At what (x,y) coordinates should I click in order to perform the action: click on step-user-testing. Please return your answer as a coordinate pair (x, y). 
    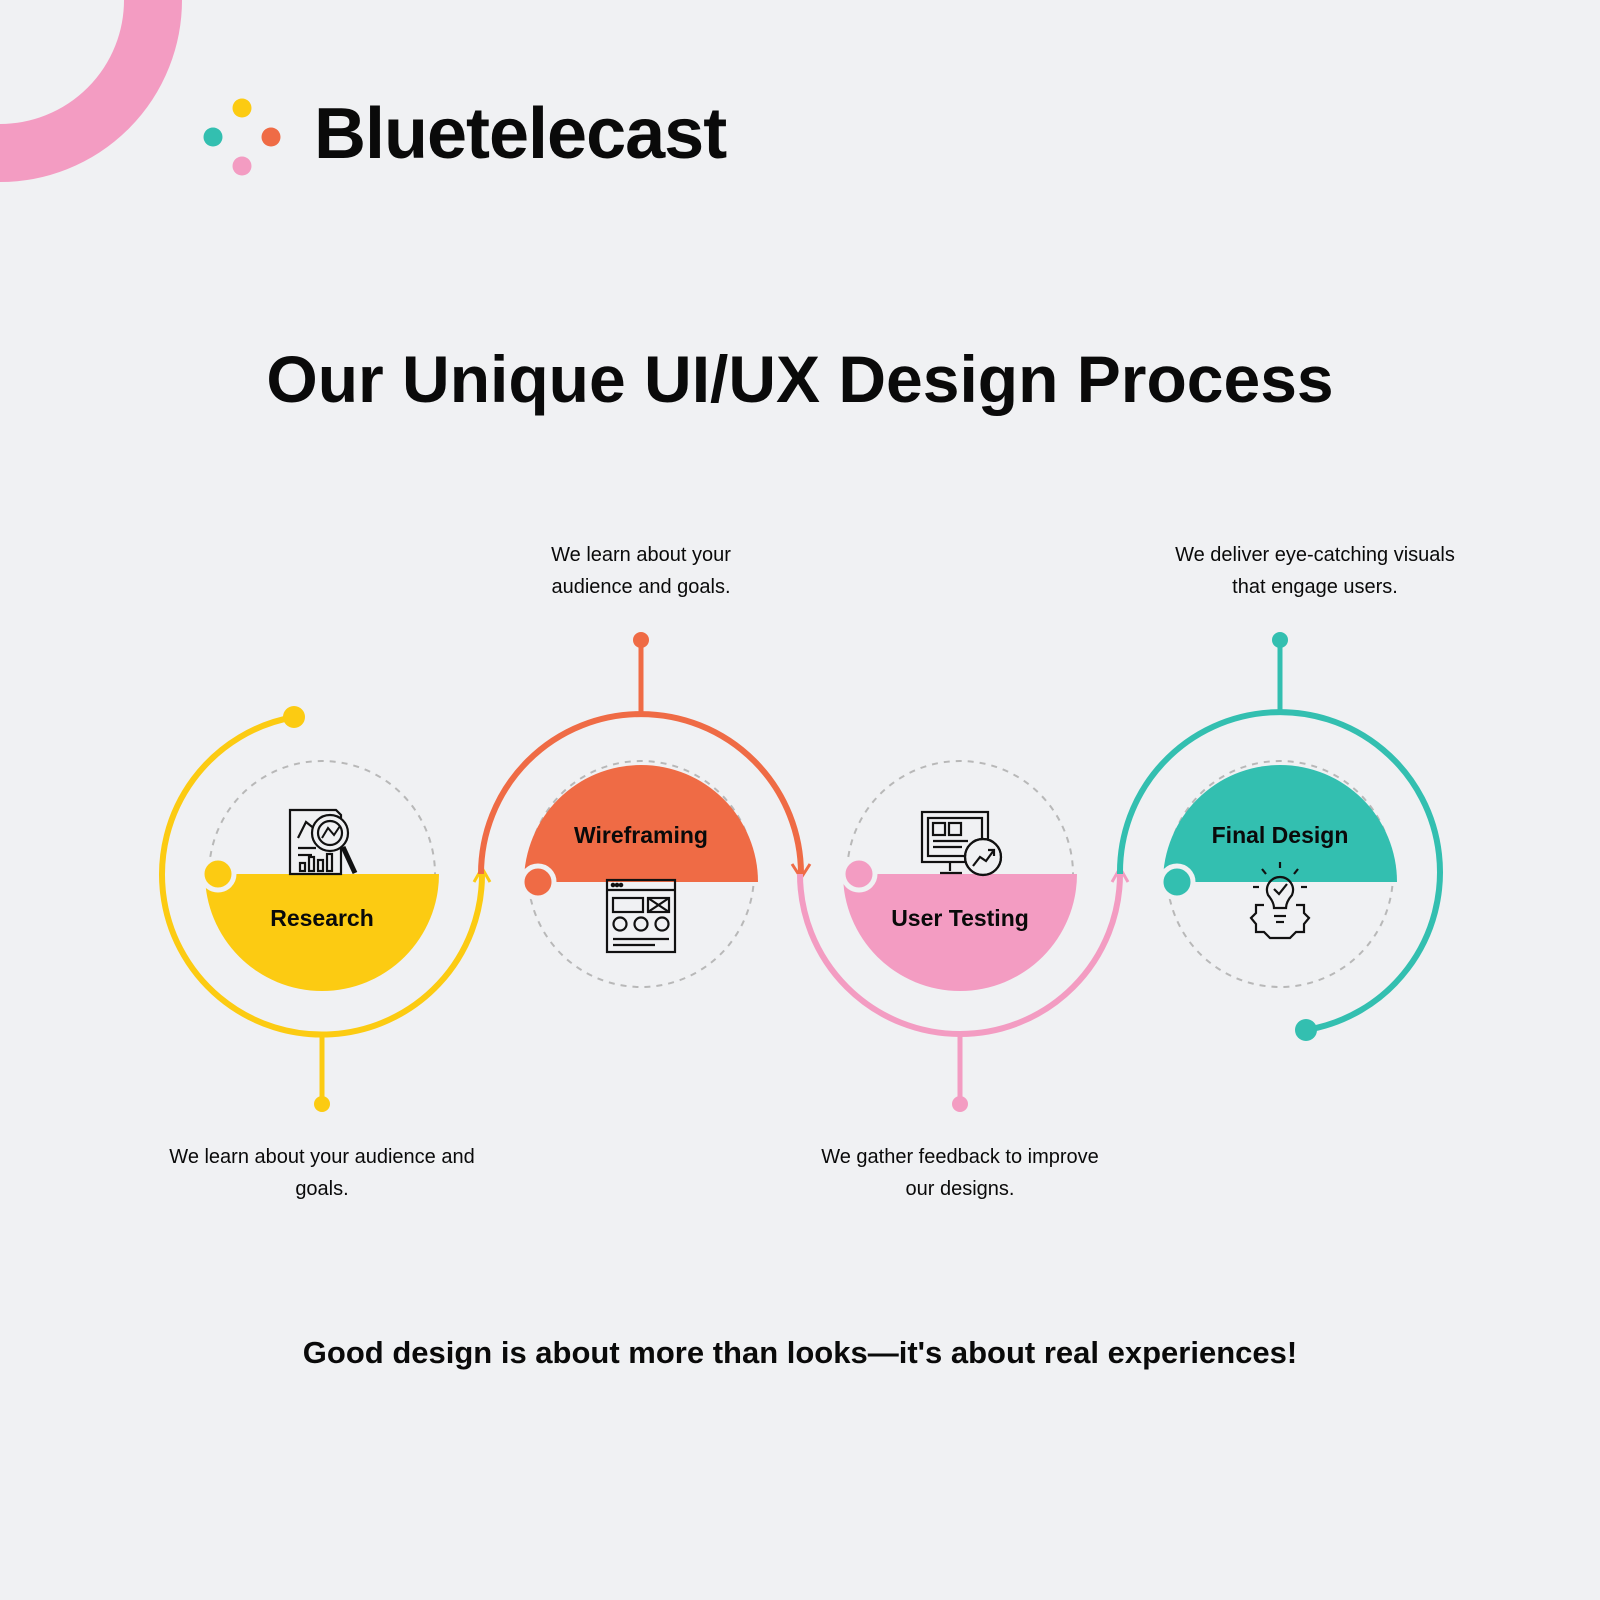
    Looking at the image, I should click on (963, 936).